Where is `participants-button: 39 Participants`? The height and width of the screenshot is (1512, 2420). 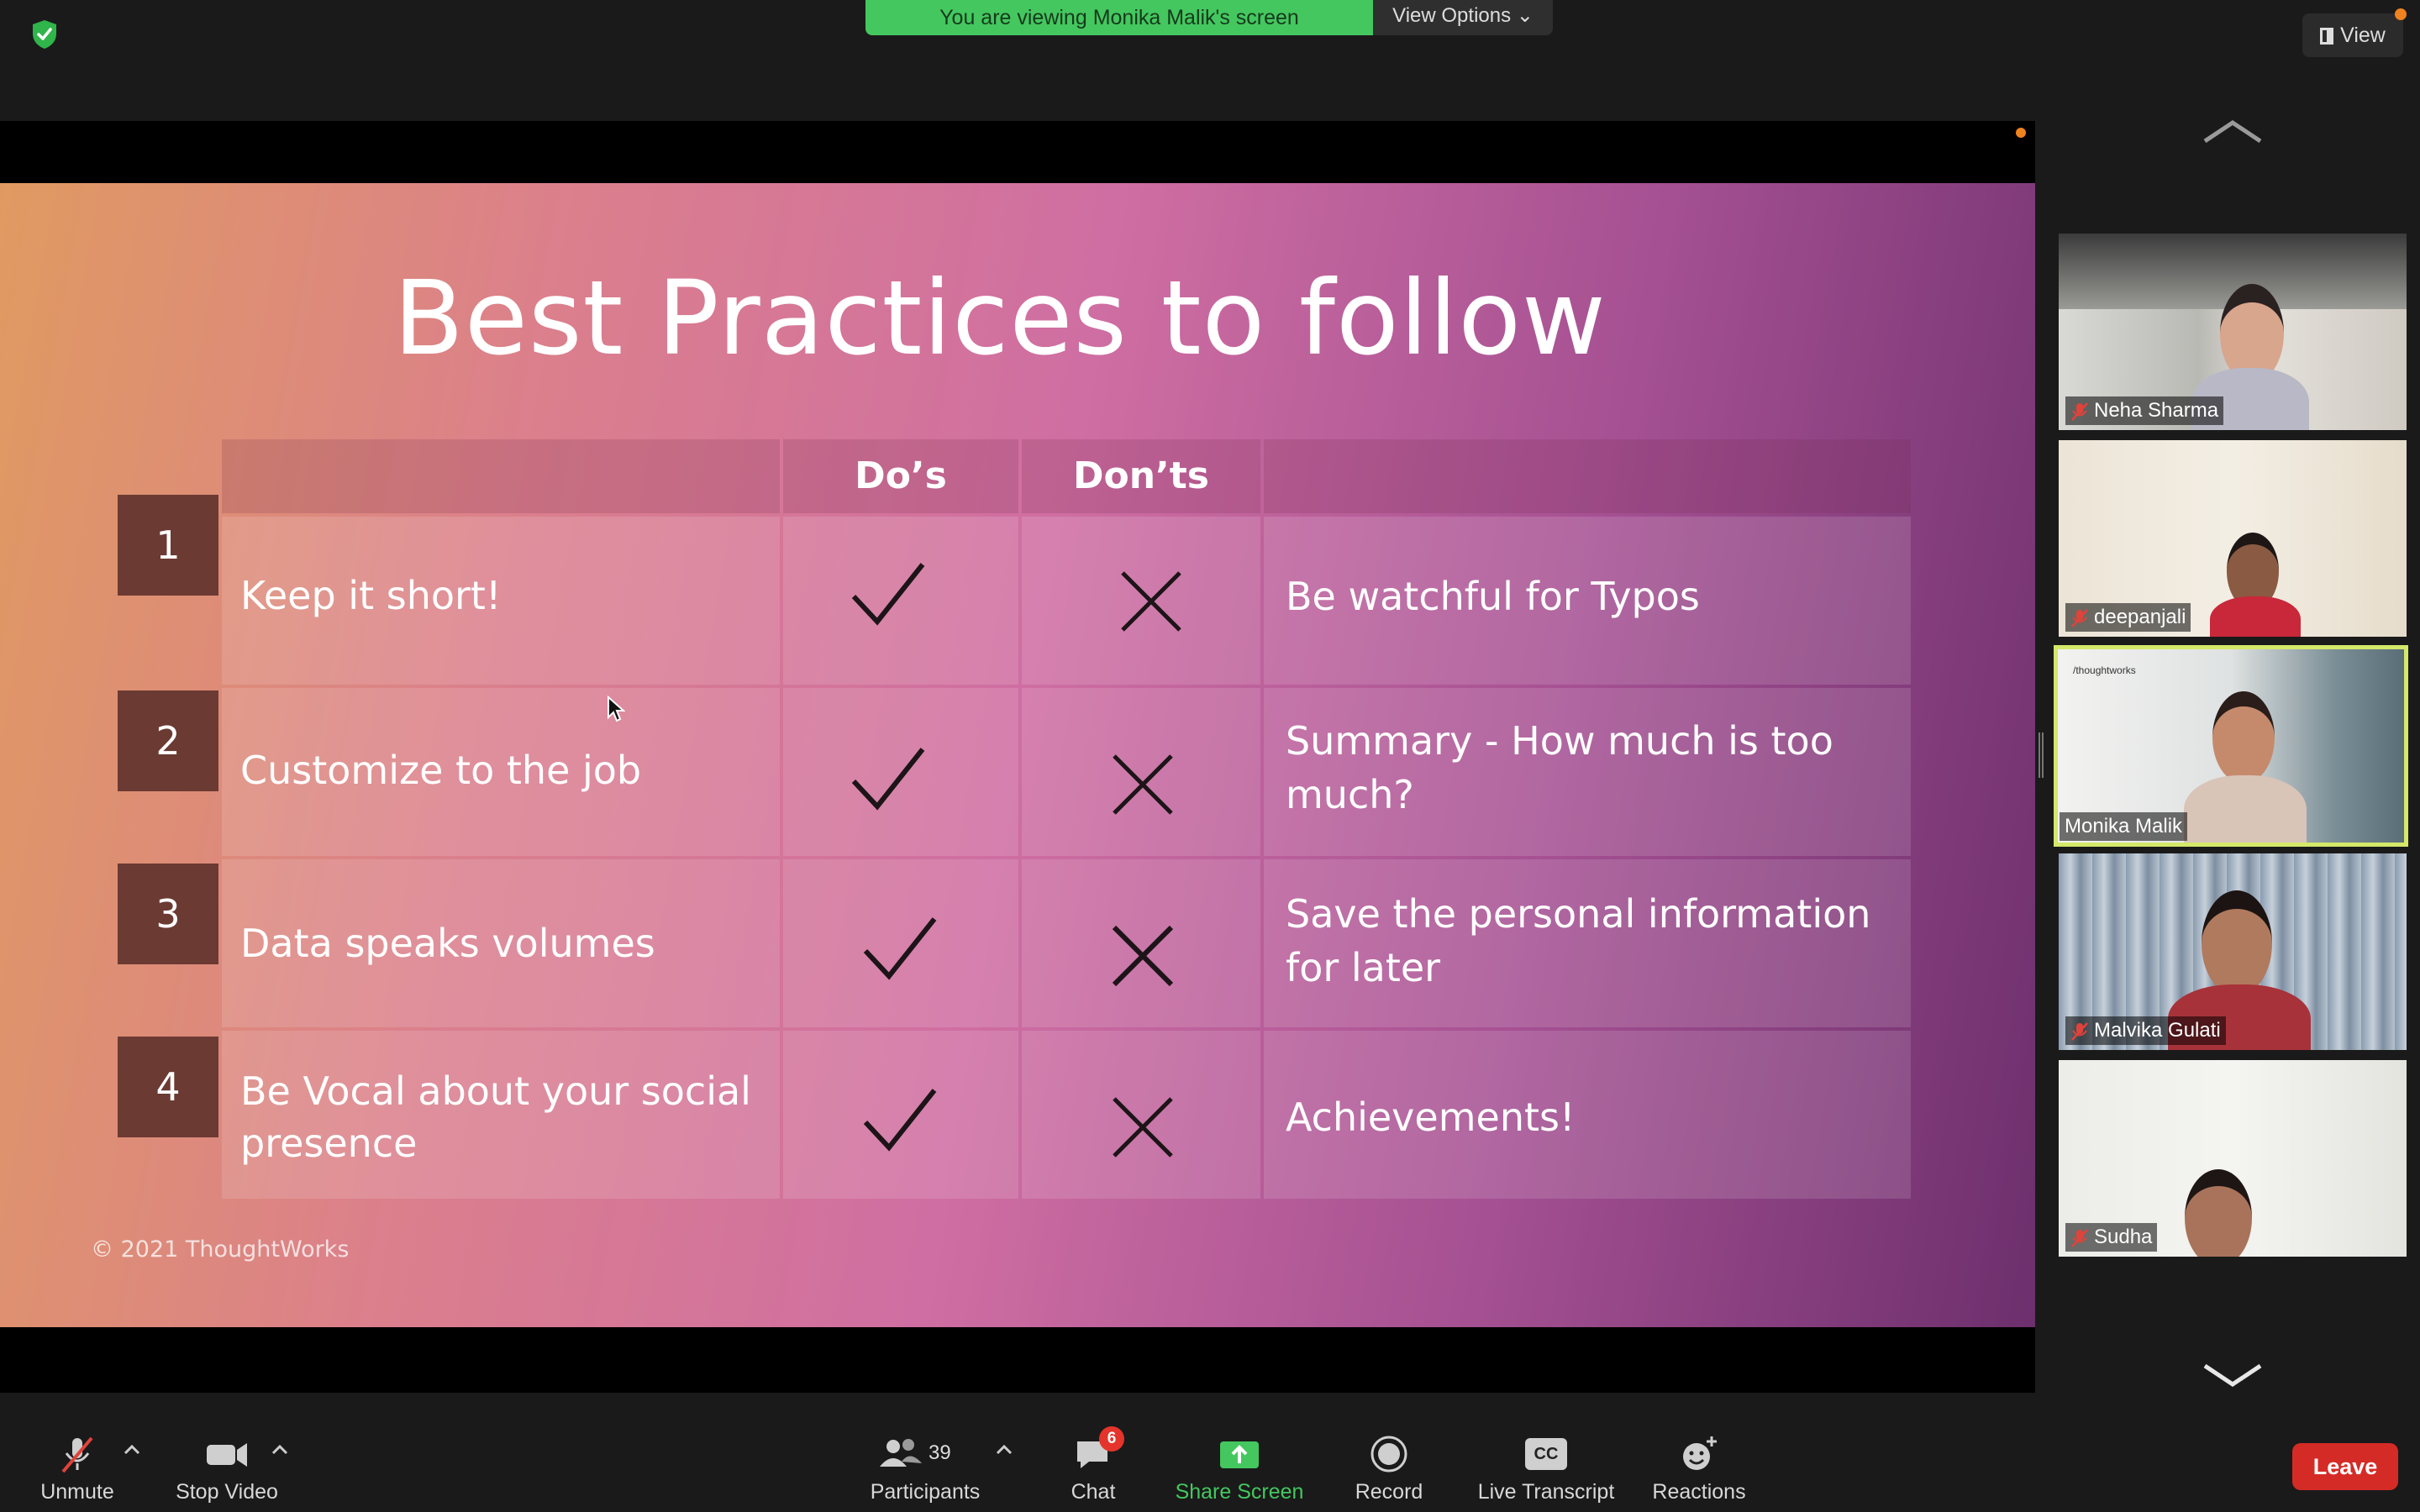 participants-button: 39 Participants is located at coordinates (925, 1468).